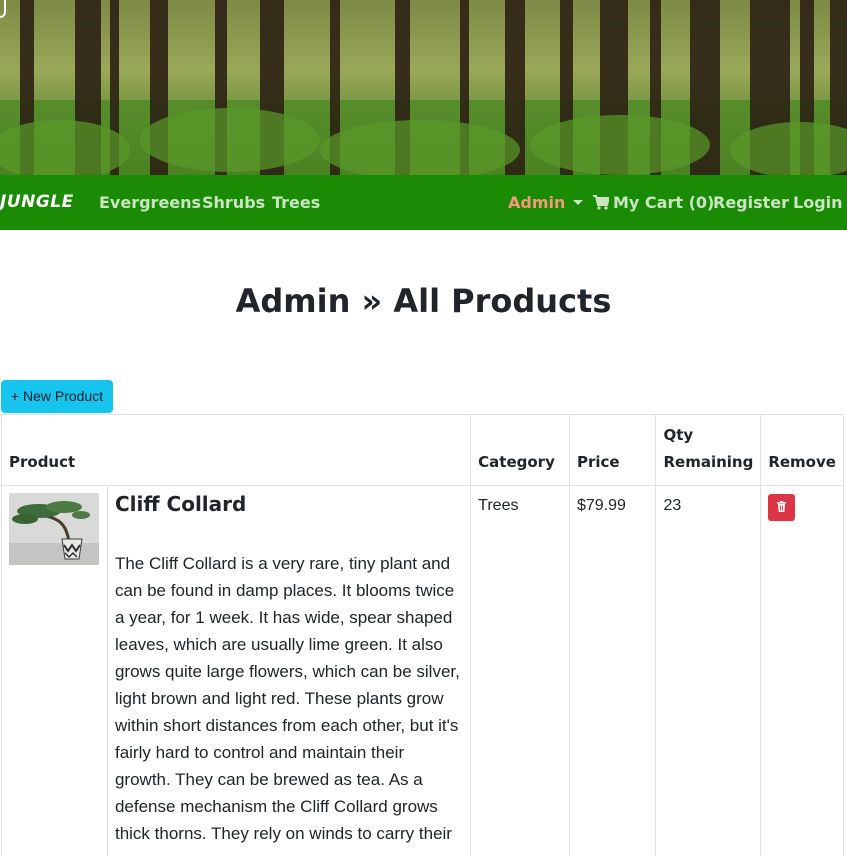 Image resolution: width=847 pixels, height=856 pixels. Describe the element at coordinates (423, 301) in the screenshot. I see `page-title: Admin » All Products` at that location.